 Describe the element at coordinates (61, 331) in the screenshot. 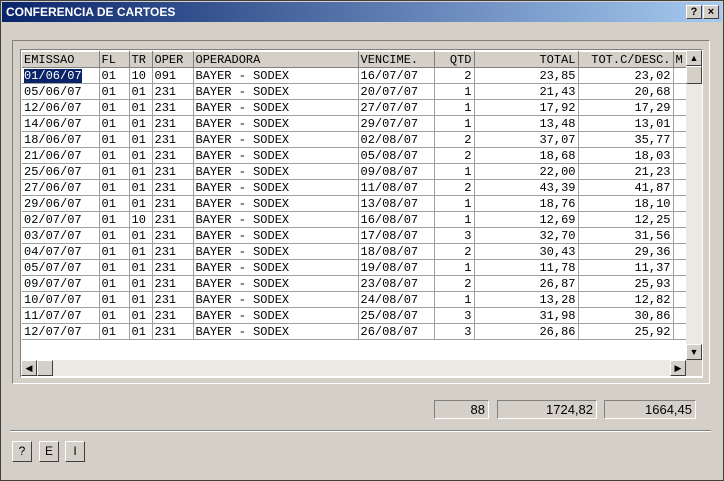

I see `cell-emissao: 12/07/07` at that location.